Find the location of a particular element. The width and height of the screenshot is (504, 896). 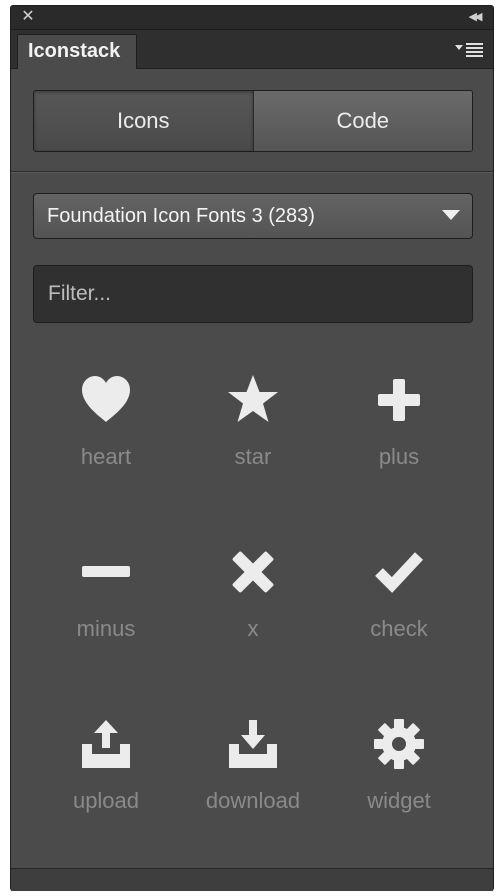

plus-icon is located at coordinates (399, 400).